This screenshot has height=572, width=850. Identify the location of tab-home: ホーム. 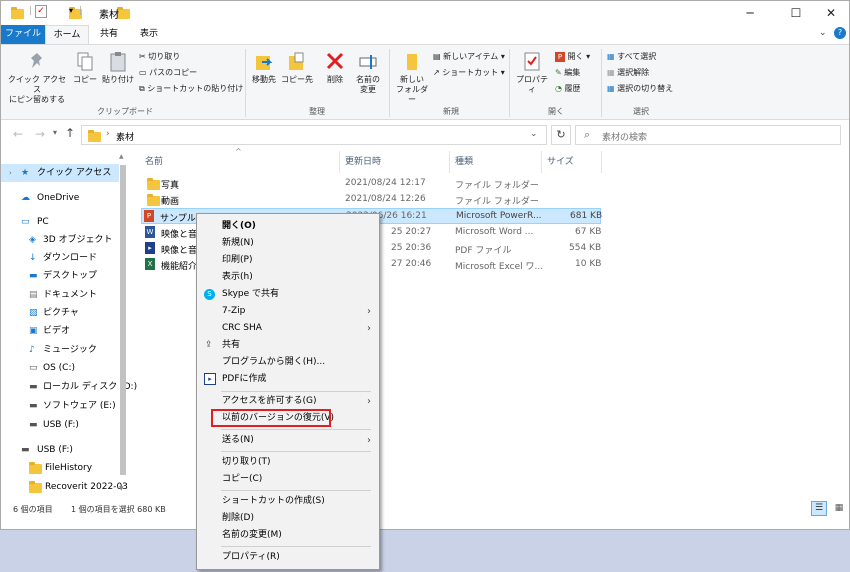
(67, 34).